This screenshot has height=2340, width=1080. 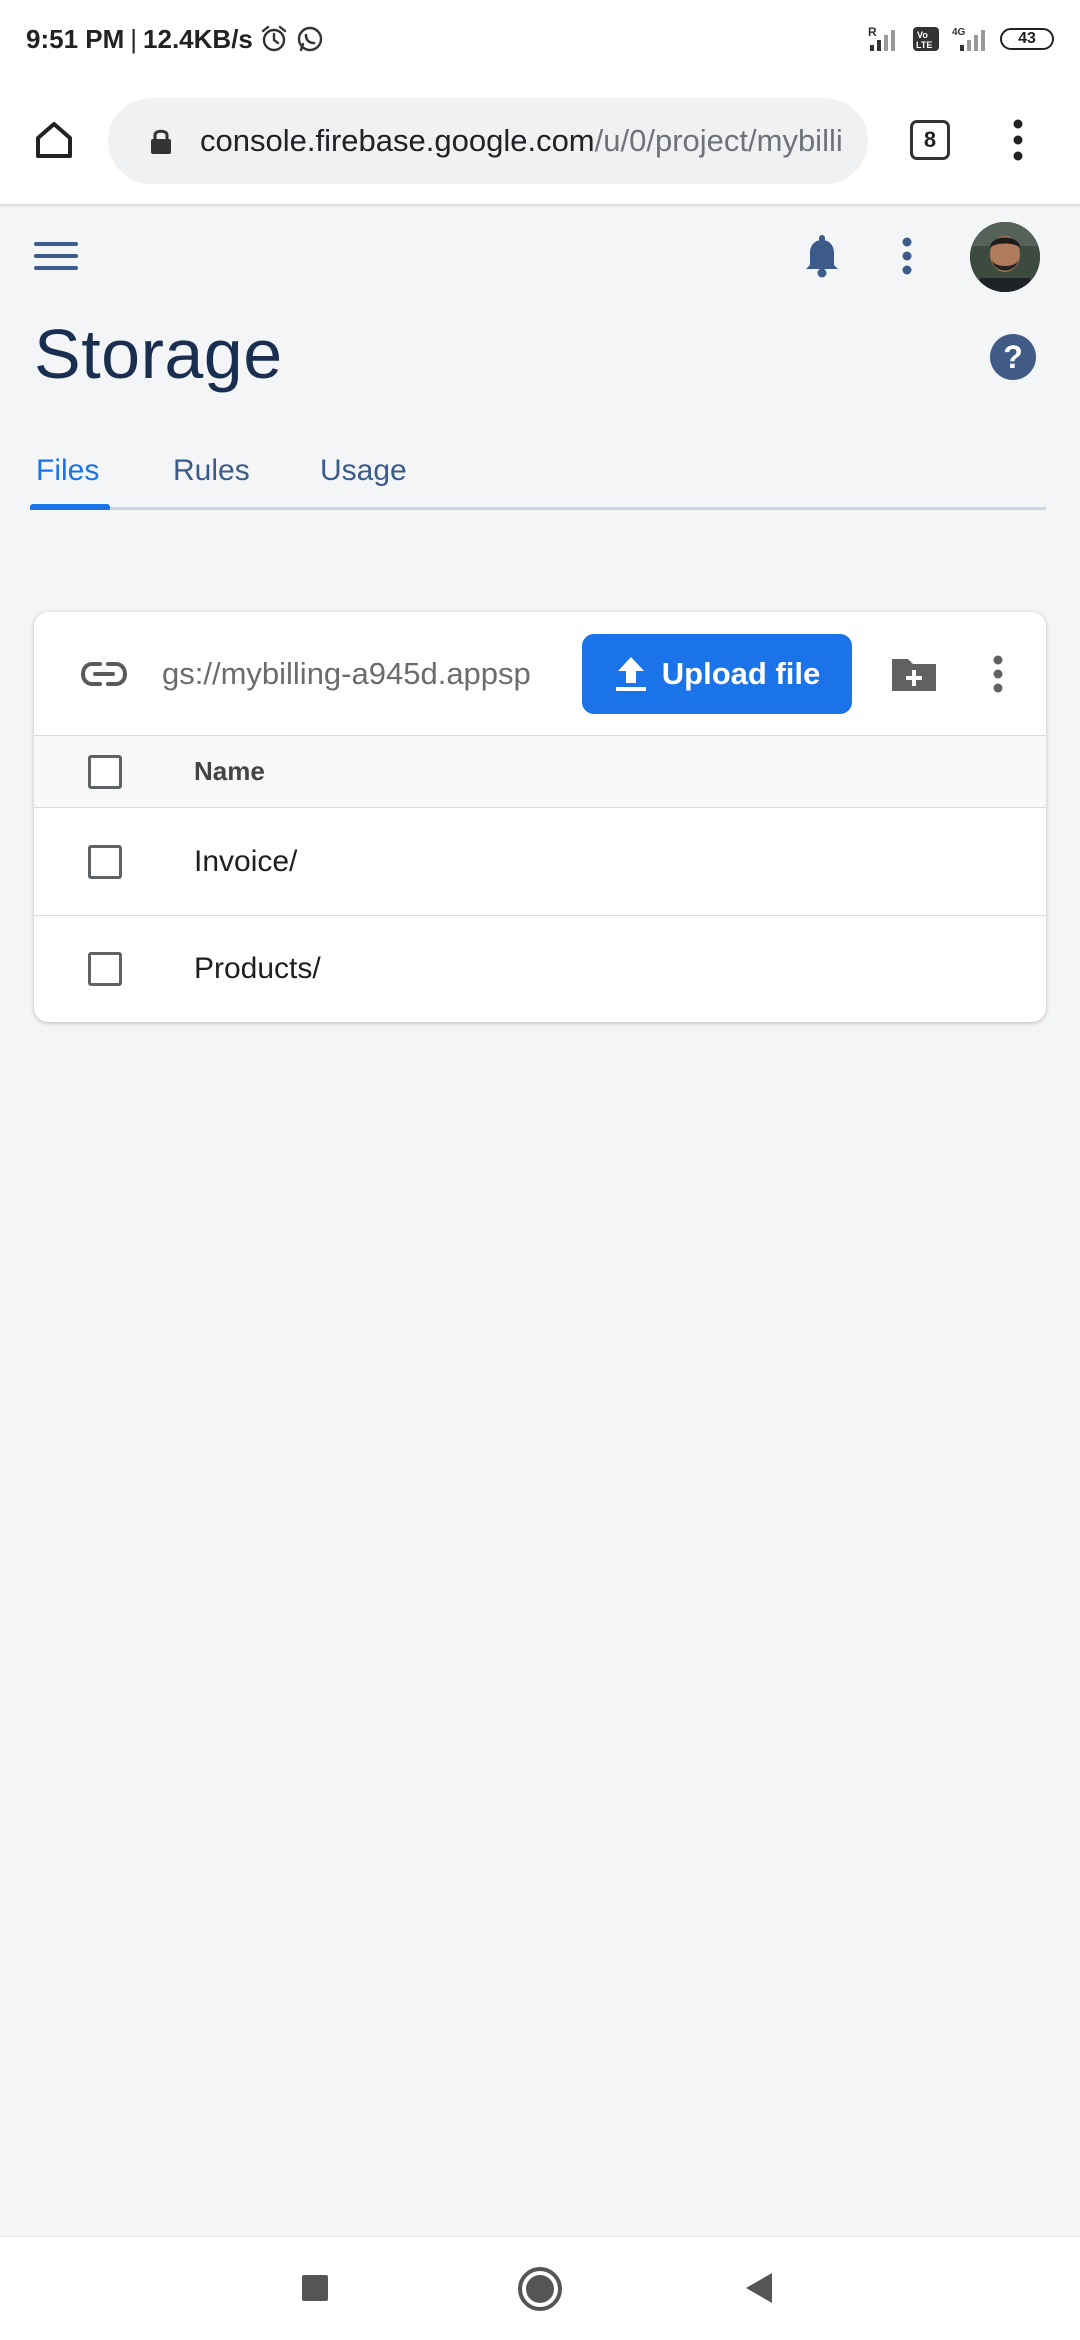 What do you see at coordinates (822, 255) in the screenshot?
I see `bell-icon` at bounding box center [822, 255].